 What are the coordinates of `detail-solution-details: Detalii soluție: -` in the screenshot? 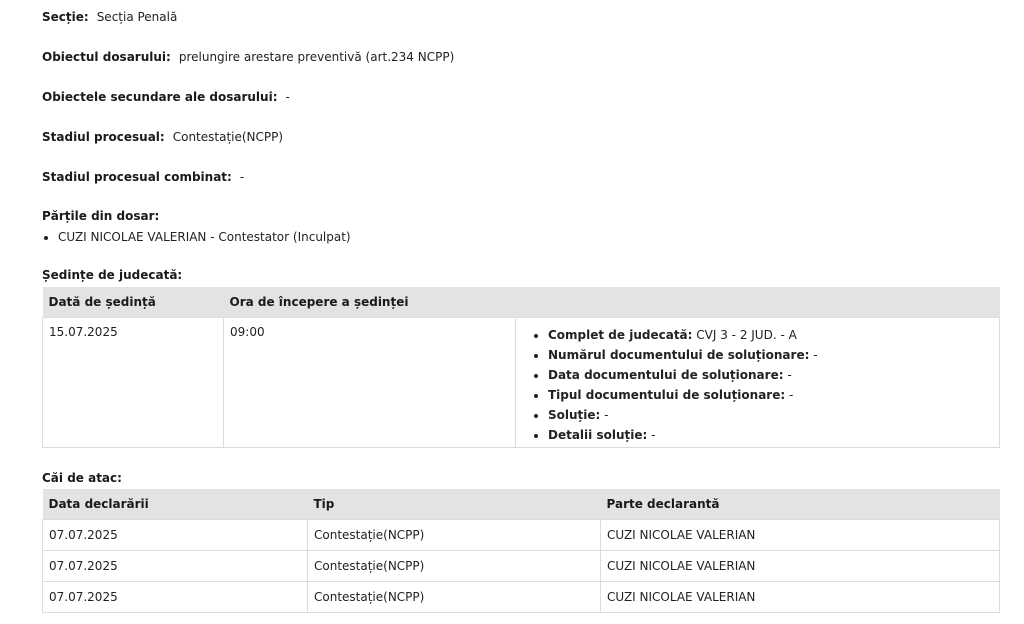 It's located at (770, 435).